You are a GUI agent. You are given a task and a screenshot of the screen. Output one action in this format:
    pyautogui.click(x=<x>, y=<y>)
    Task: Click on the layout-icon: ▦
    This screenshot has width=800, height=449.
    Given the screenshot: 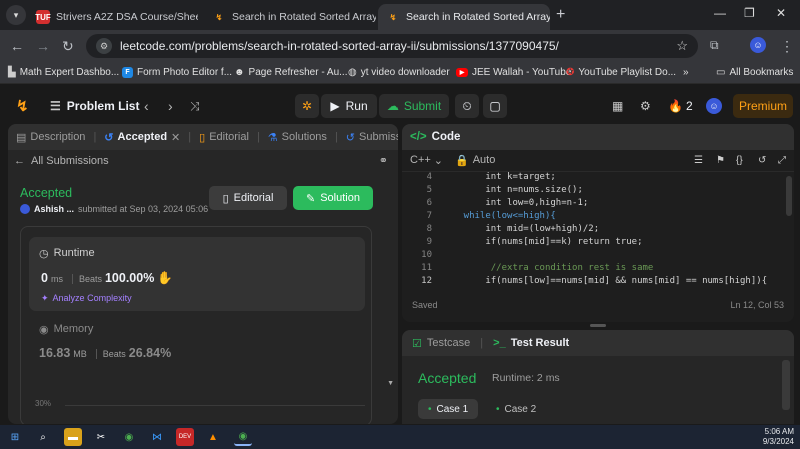 What is the action you would take?
    pyautogui.click(x=617, y=106)
    